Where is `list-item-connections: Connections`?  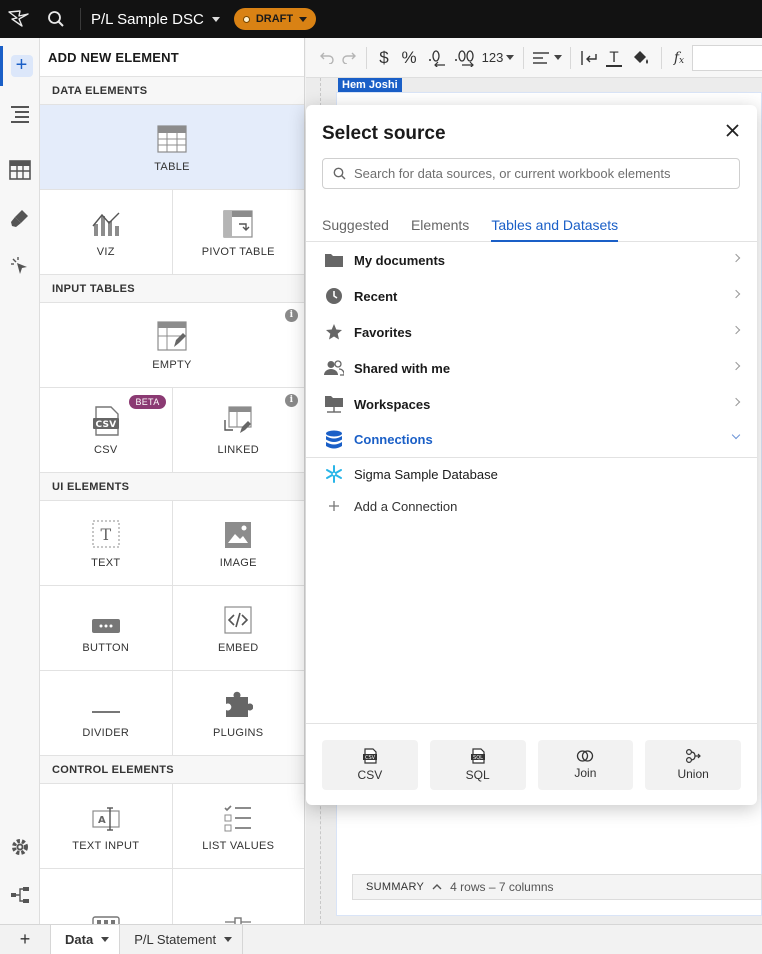
list-item-connections: Connections is located at coordinates (531, 440).